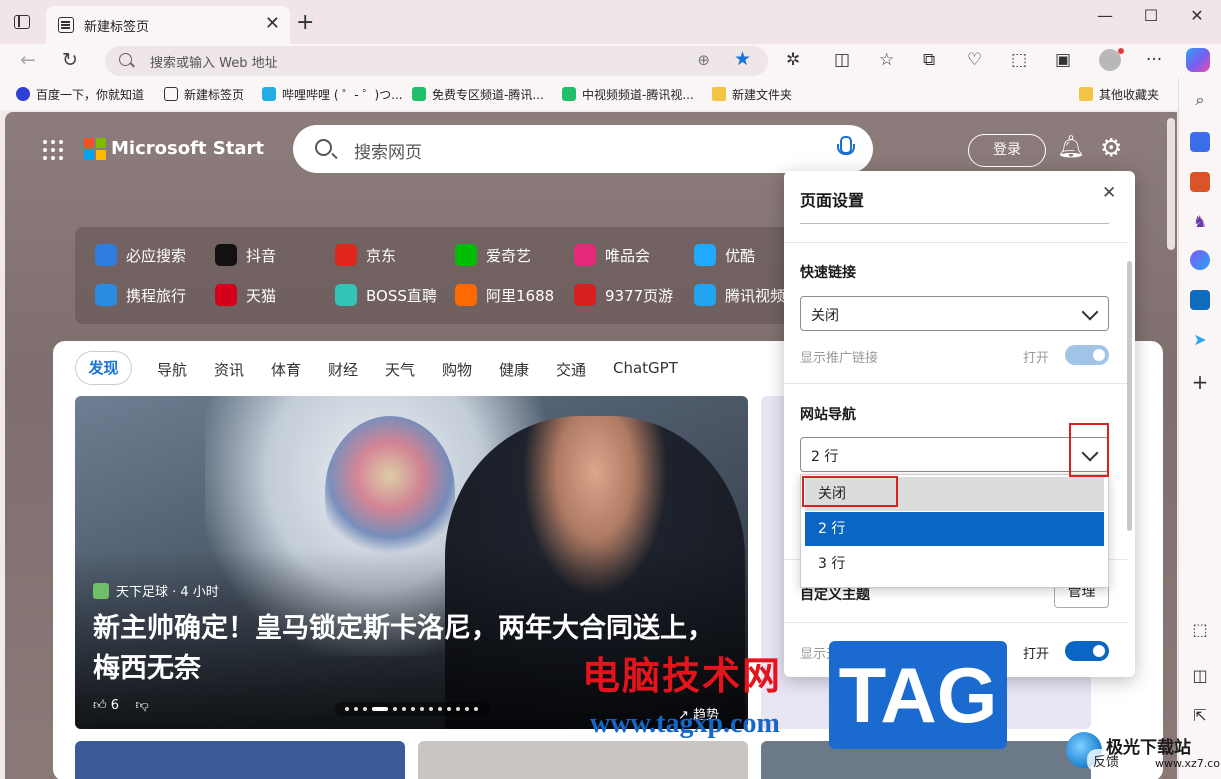 Image resolution: width=1221 pixels, height=779 pixels. Describe the element at coordinates (106, 255) in the screenshot. I see `bing-search-icon` at that location.